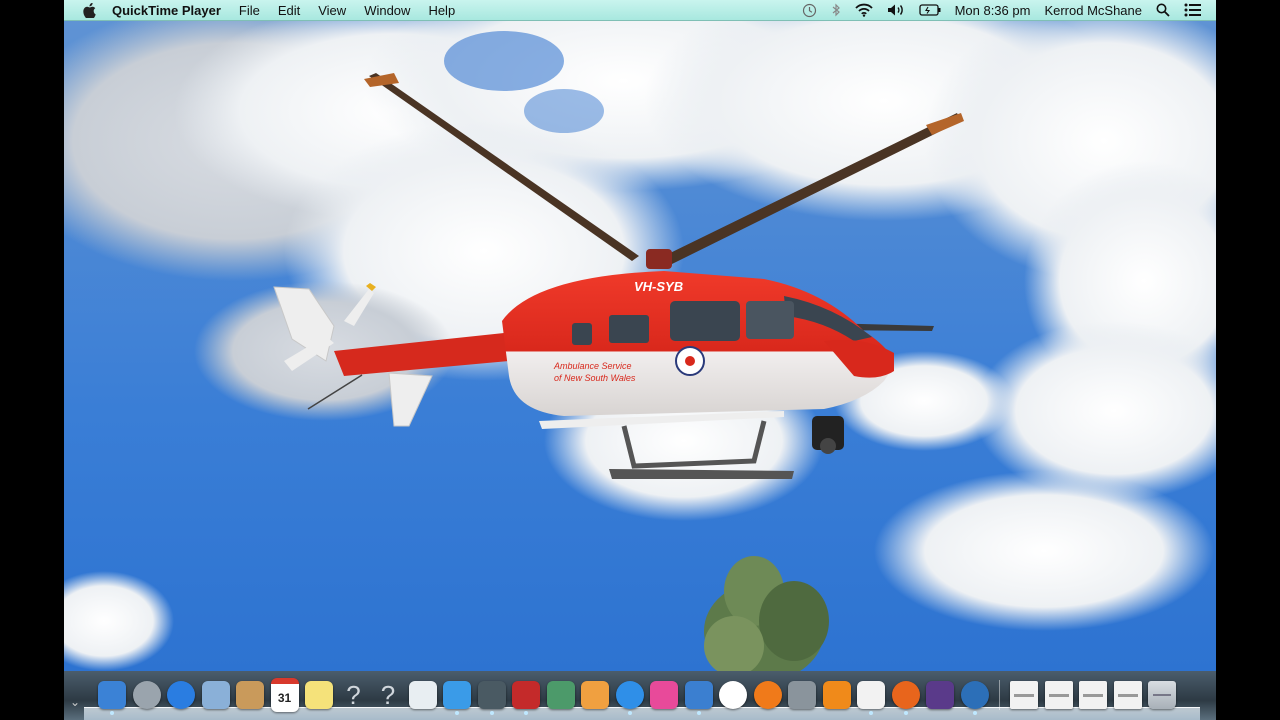 This screenshot has width=1280, height=720. I want to click on menu-window: Window, so click(387, 10).